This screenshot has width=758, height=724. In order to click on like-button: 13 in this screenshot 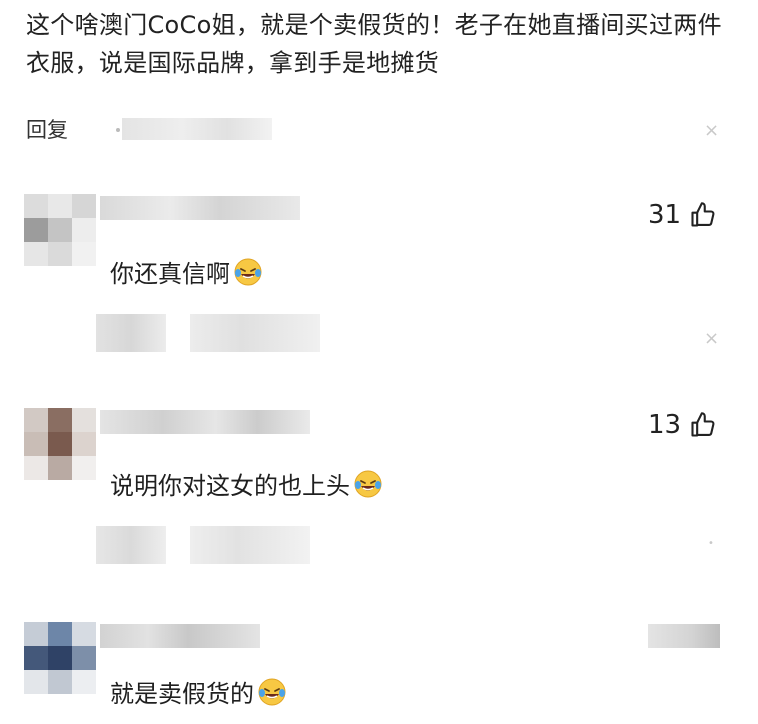, I will do `click(682, 425)`.